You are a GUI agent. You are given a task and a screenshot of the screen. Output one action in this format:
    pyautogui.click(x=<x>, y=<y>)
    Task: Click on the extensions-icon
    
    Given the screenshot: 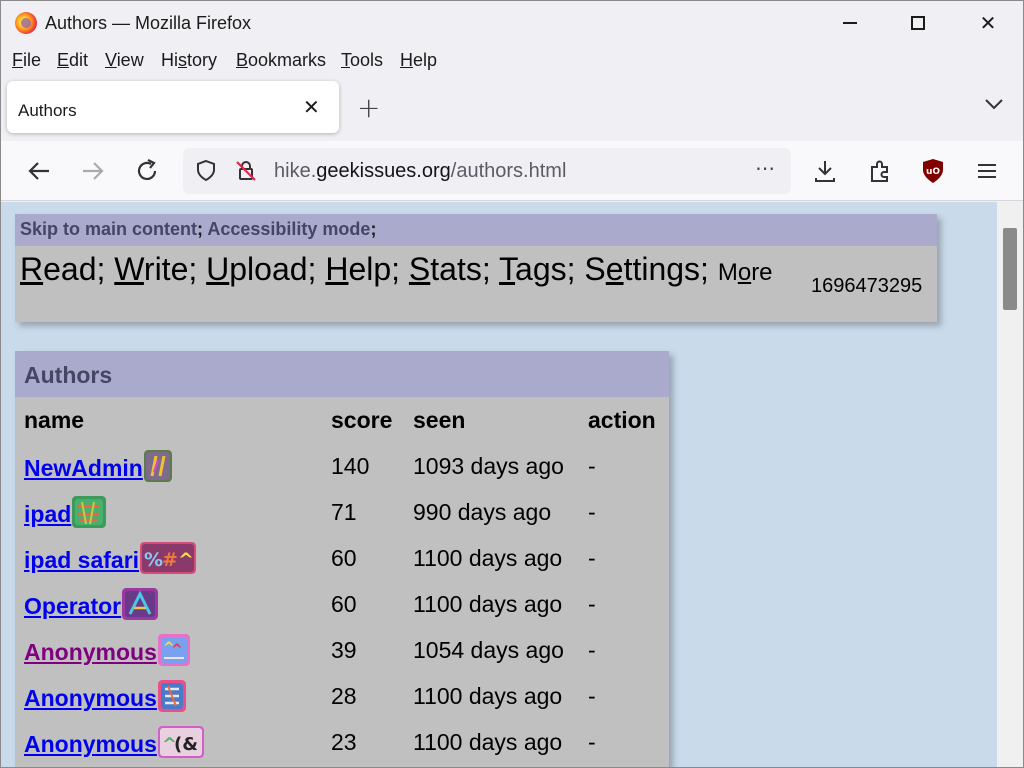 What is the action you would take?
    pyautogui.click(x=880, y=171)
    